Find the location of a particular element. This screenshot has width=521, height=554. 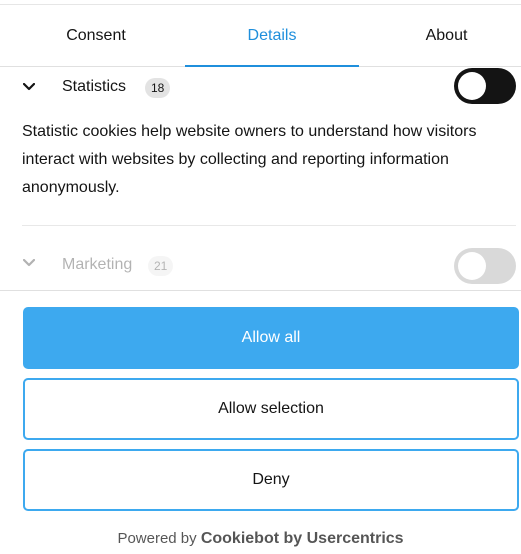

powered-by-prefix: Powered by is located at coordinates (157, 538).